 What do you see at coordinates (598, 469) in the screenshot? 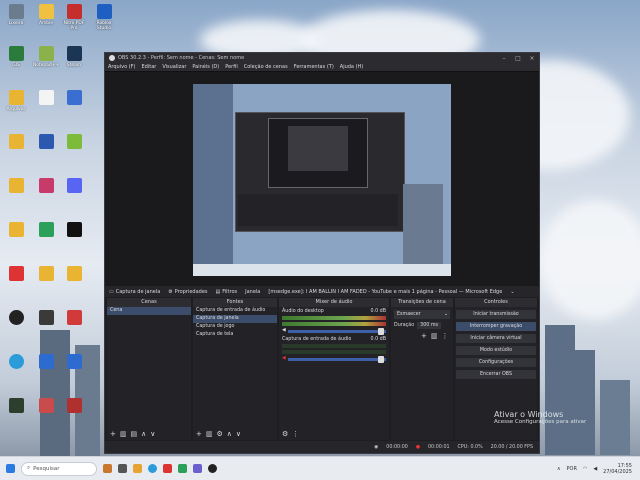
I see `system-tray: ∧ POR ◠ ◀ 17:55 27/04/2025` at bounding box center [598, 469].